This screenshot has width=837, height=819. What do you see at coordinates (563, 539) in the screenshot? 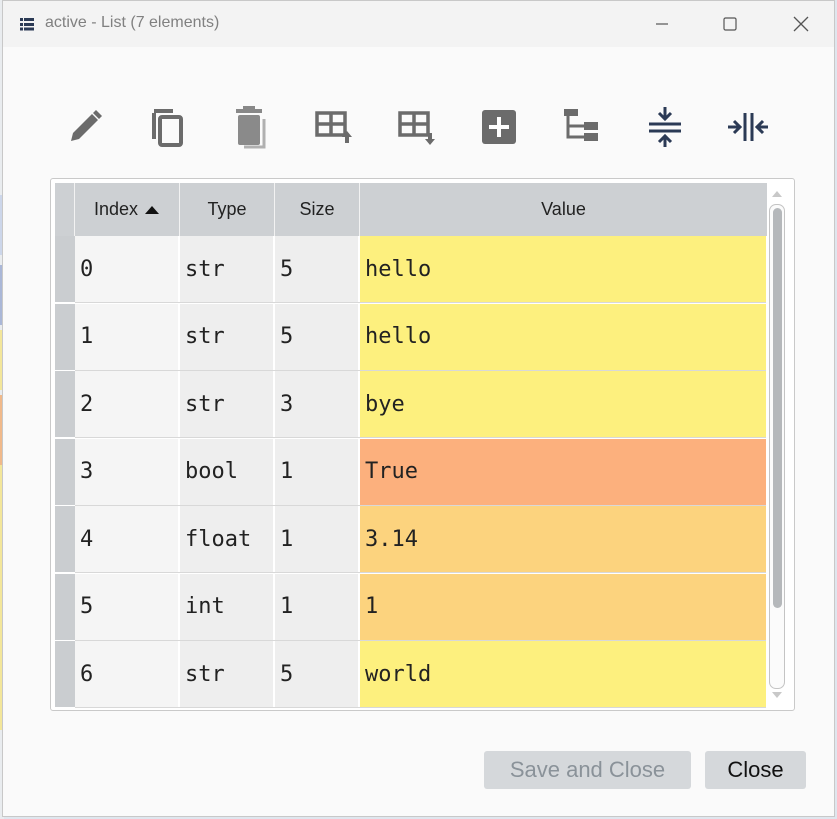
I see `cell-value: 3.14` at bounding box center [563, 539].